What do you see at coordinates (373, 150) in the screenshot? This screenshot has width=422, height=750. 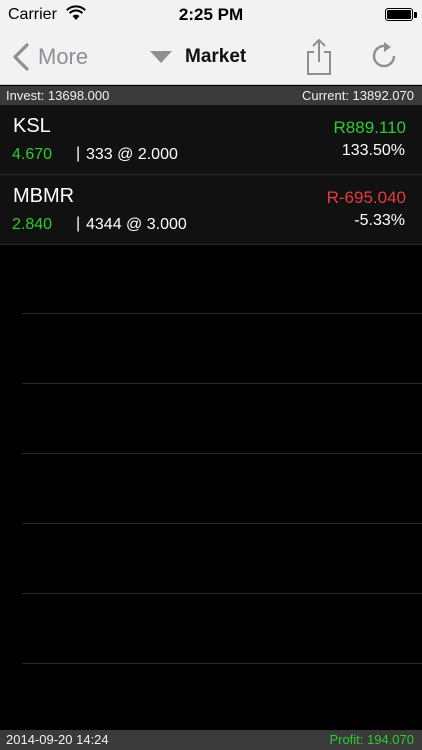 I see `holding-percent: 133.50%` at bounding box center [373, 150].